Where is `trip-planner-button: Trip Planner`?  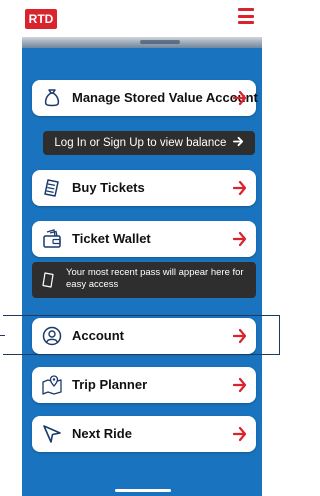
trip-planner-button: Trip Planner is located at coordinates (144, 385).